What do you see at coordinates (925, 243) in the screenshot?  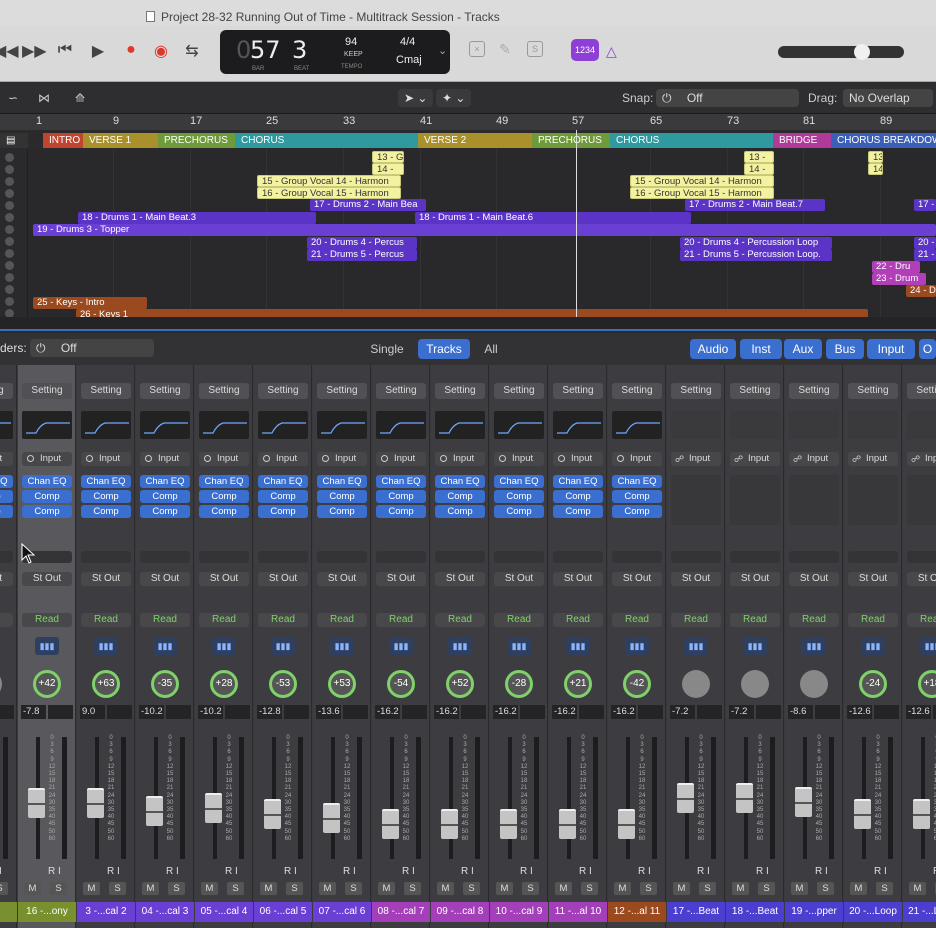 I see `region: 20 -` at bounding box center [925, 243].